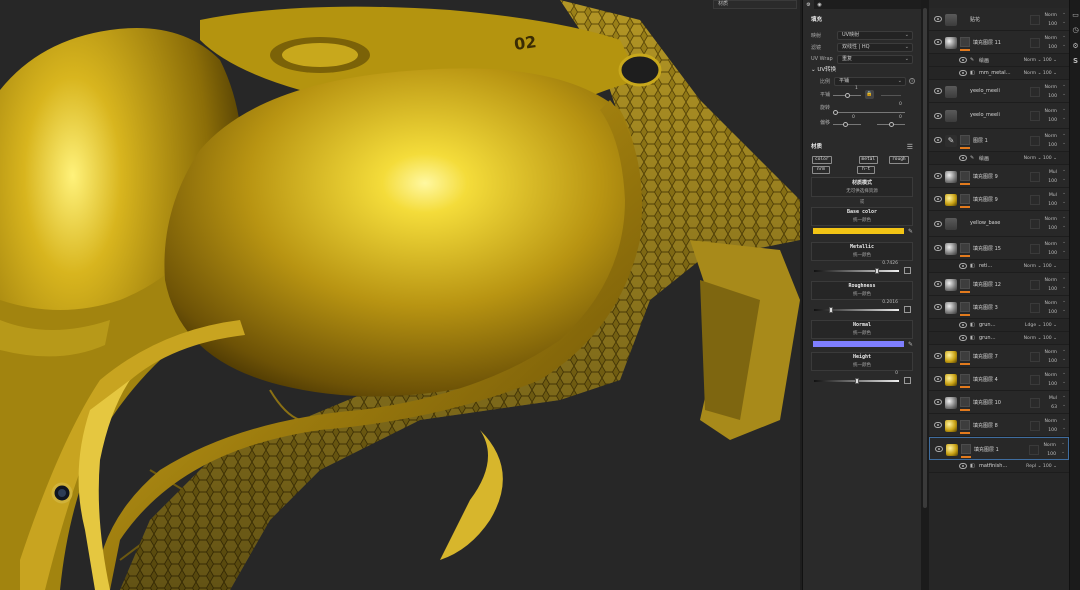  Describe the element at coordinates (835, 112) in the screenshot. I see `rotate-slider-knob` at that location.